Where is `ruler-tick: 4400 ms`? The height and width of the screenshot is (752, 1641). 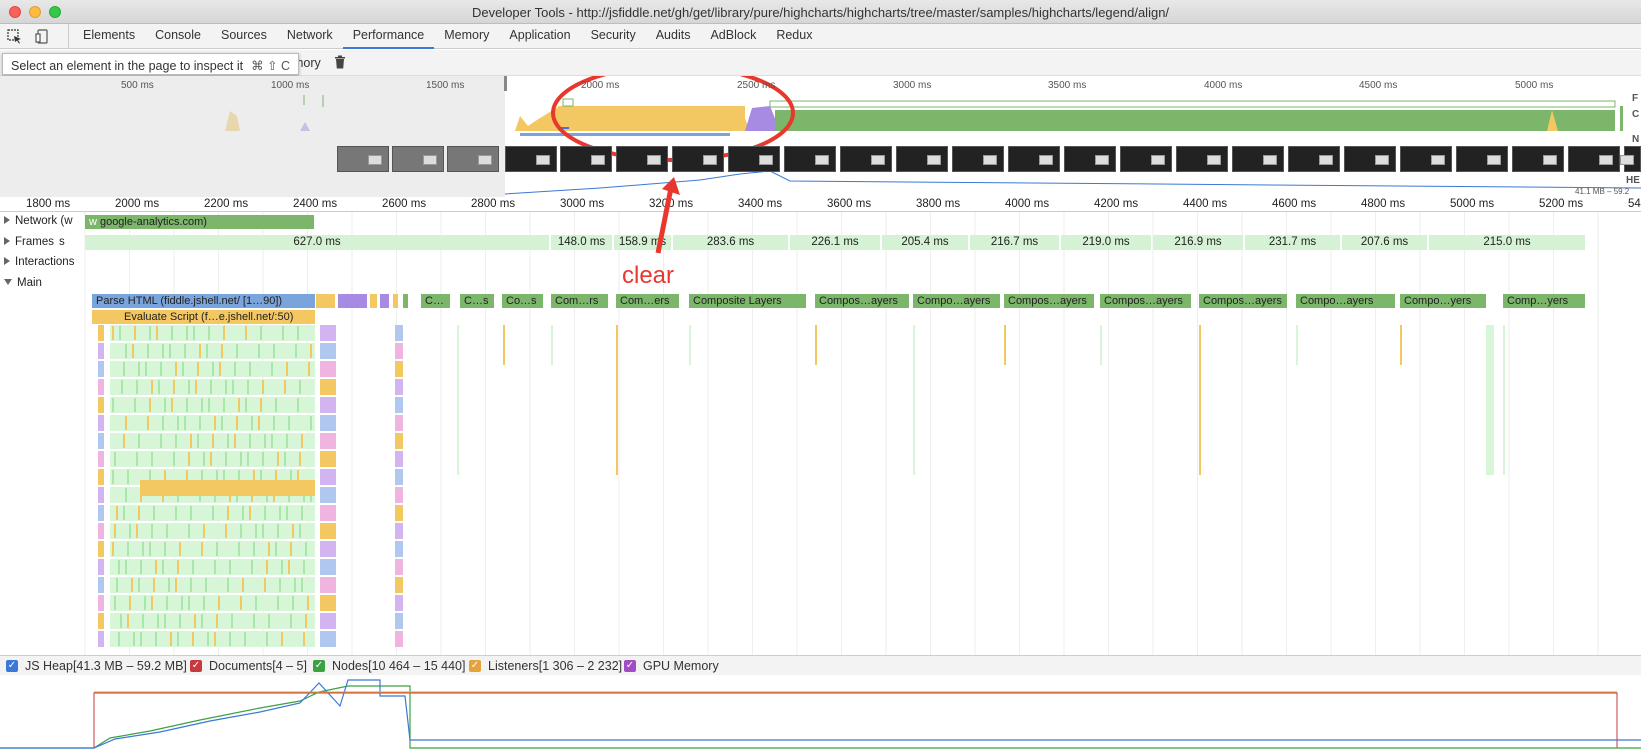 ruler-tick: 4400 ms is located at coordinates (1205, 204).